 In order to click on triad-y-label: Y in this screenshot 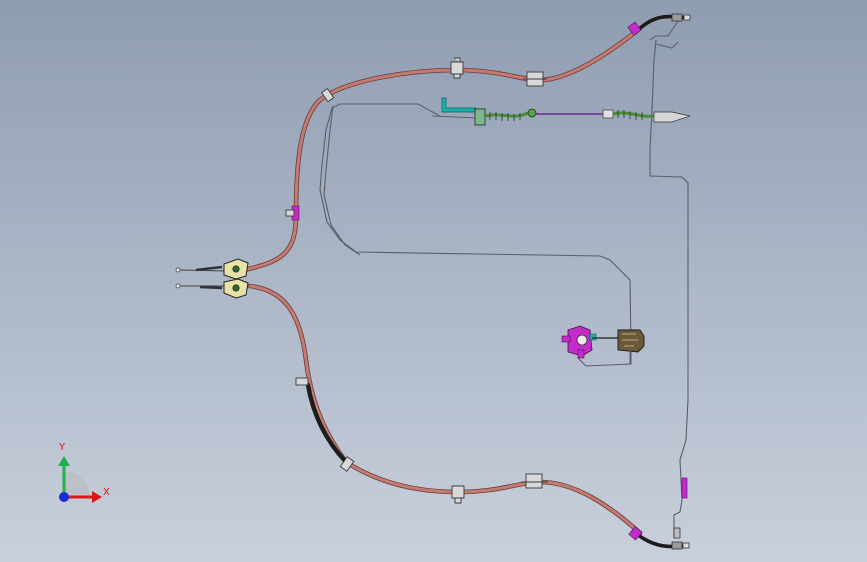, I will do `click(62, 447)`.